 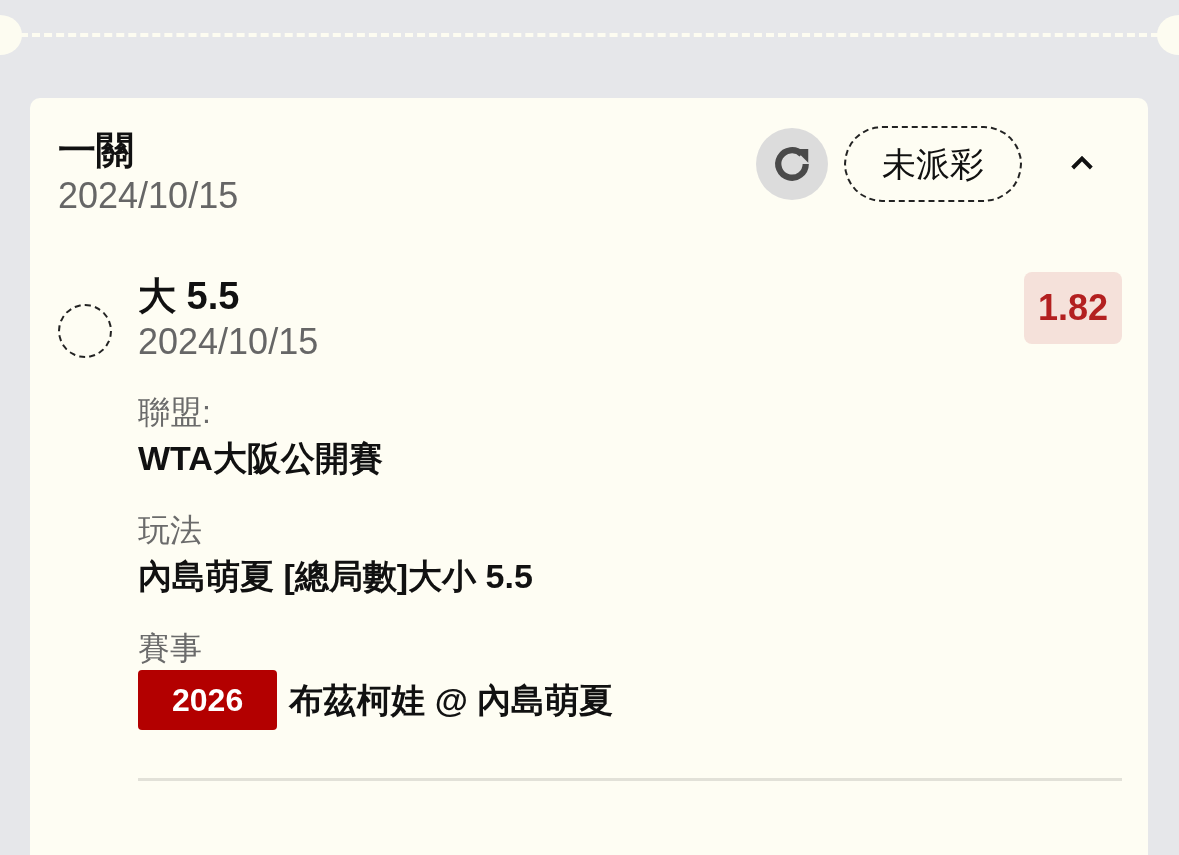 What do you see at coordinates (175, 412) in the screenshot?
I see `detail-label: 聯盟:` at bounding box center [175, 412].